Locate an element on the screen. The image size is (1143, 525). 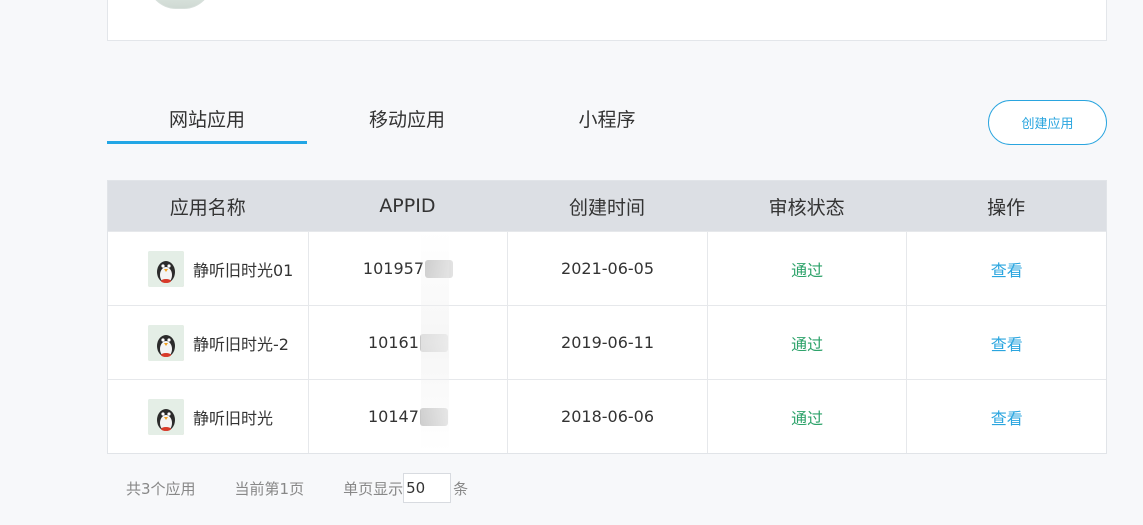
table-row: 静听旧时光01 101957 2021-06-05 通过 查看 is located at coordinates (607, 268).